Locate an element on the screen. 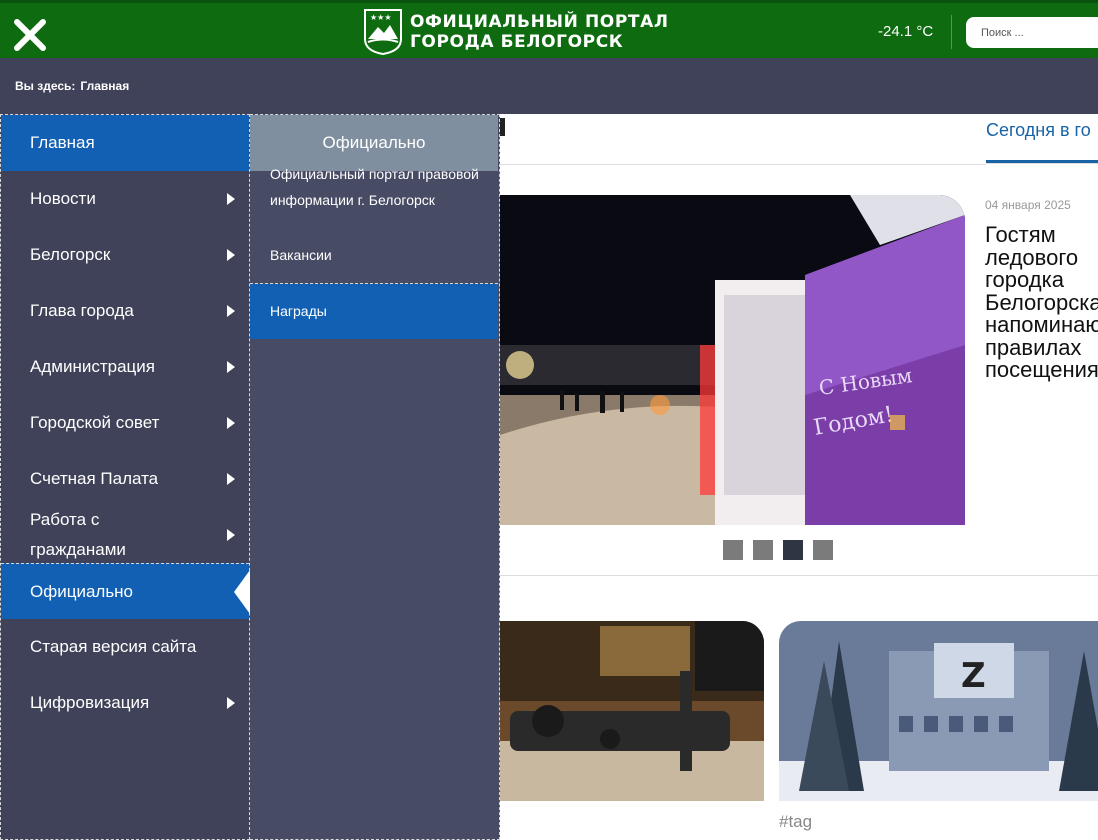 This screenshot has width=1098, height=840. temperature-readout: -24.1 °C is located at coordinates (906, 31).